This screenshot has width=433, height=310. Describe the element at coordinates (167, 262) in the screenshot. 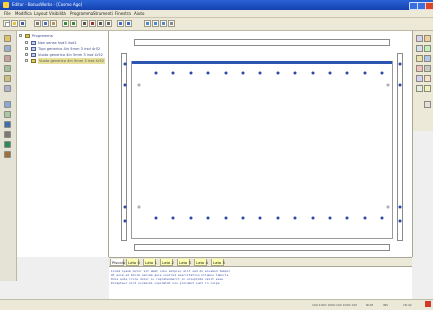

I see `tab-lato-2: Lato 2` at that location.